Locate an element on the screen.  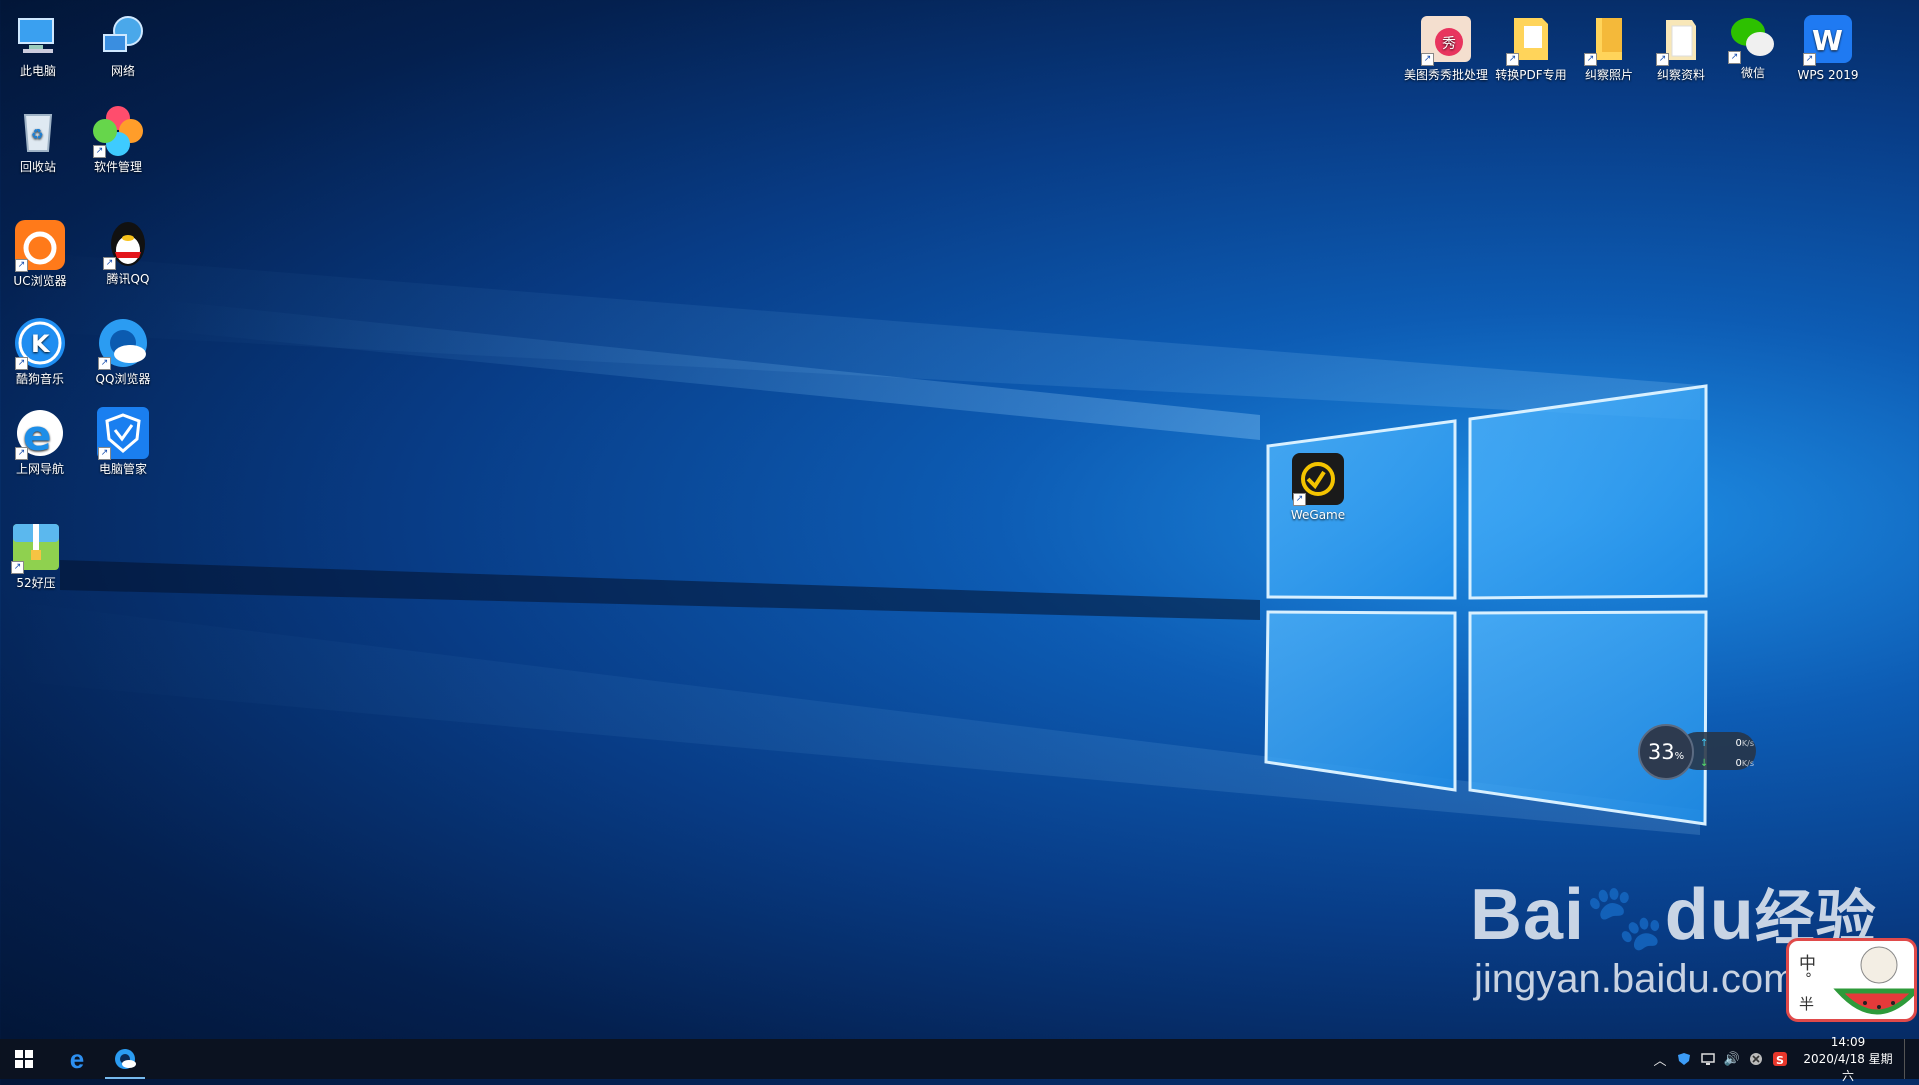
desktop-icon-label: 网络 is located at coordinates (122, 71).